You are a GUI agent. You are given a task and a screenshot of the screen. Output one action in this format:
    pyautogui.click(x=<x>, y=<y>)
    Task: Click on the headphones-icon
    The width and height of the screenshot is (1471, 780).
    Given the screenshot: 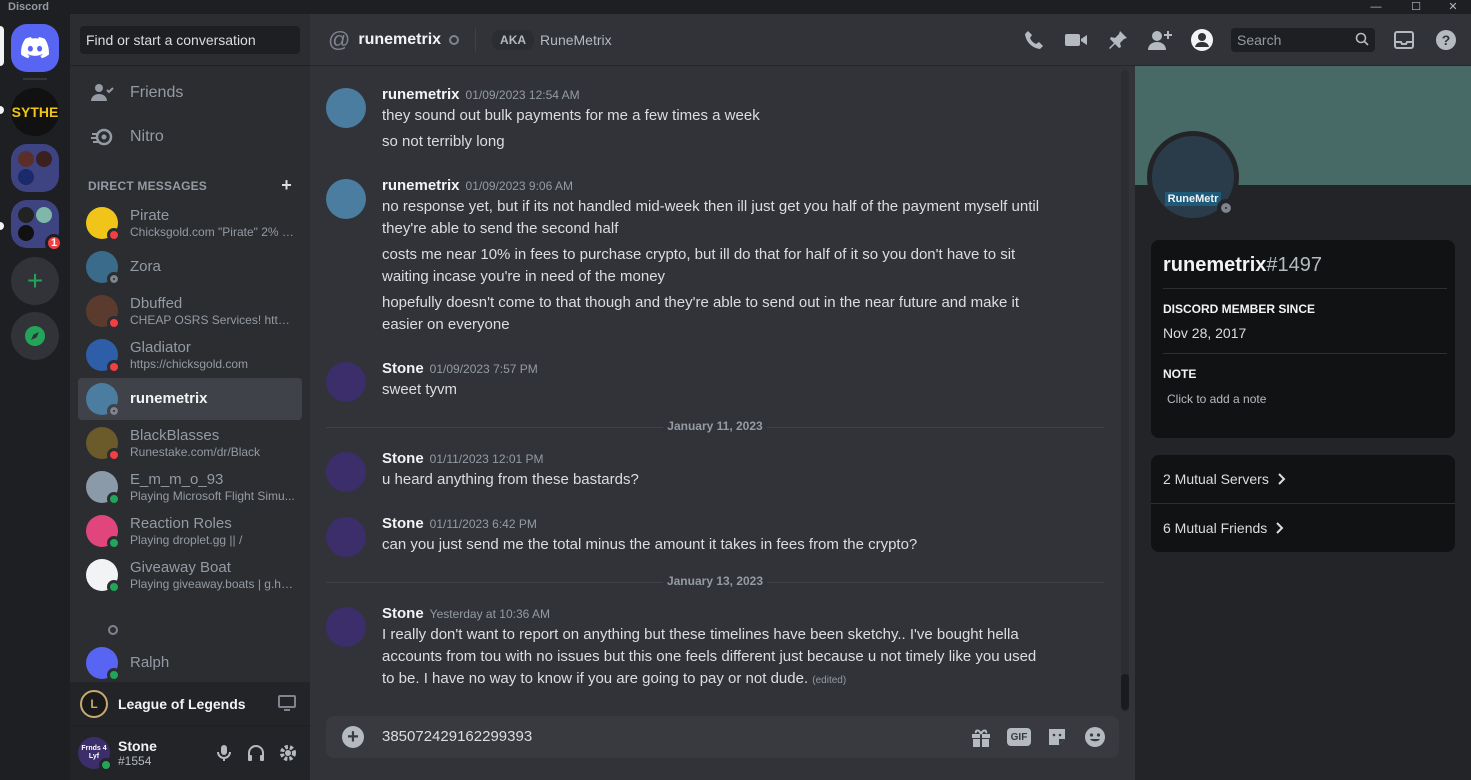 What is the action you would take?
    pyautogui.click(x=256, y=753)
    